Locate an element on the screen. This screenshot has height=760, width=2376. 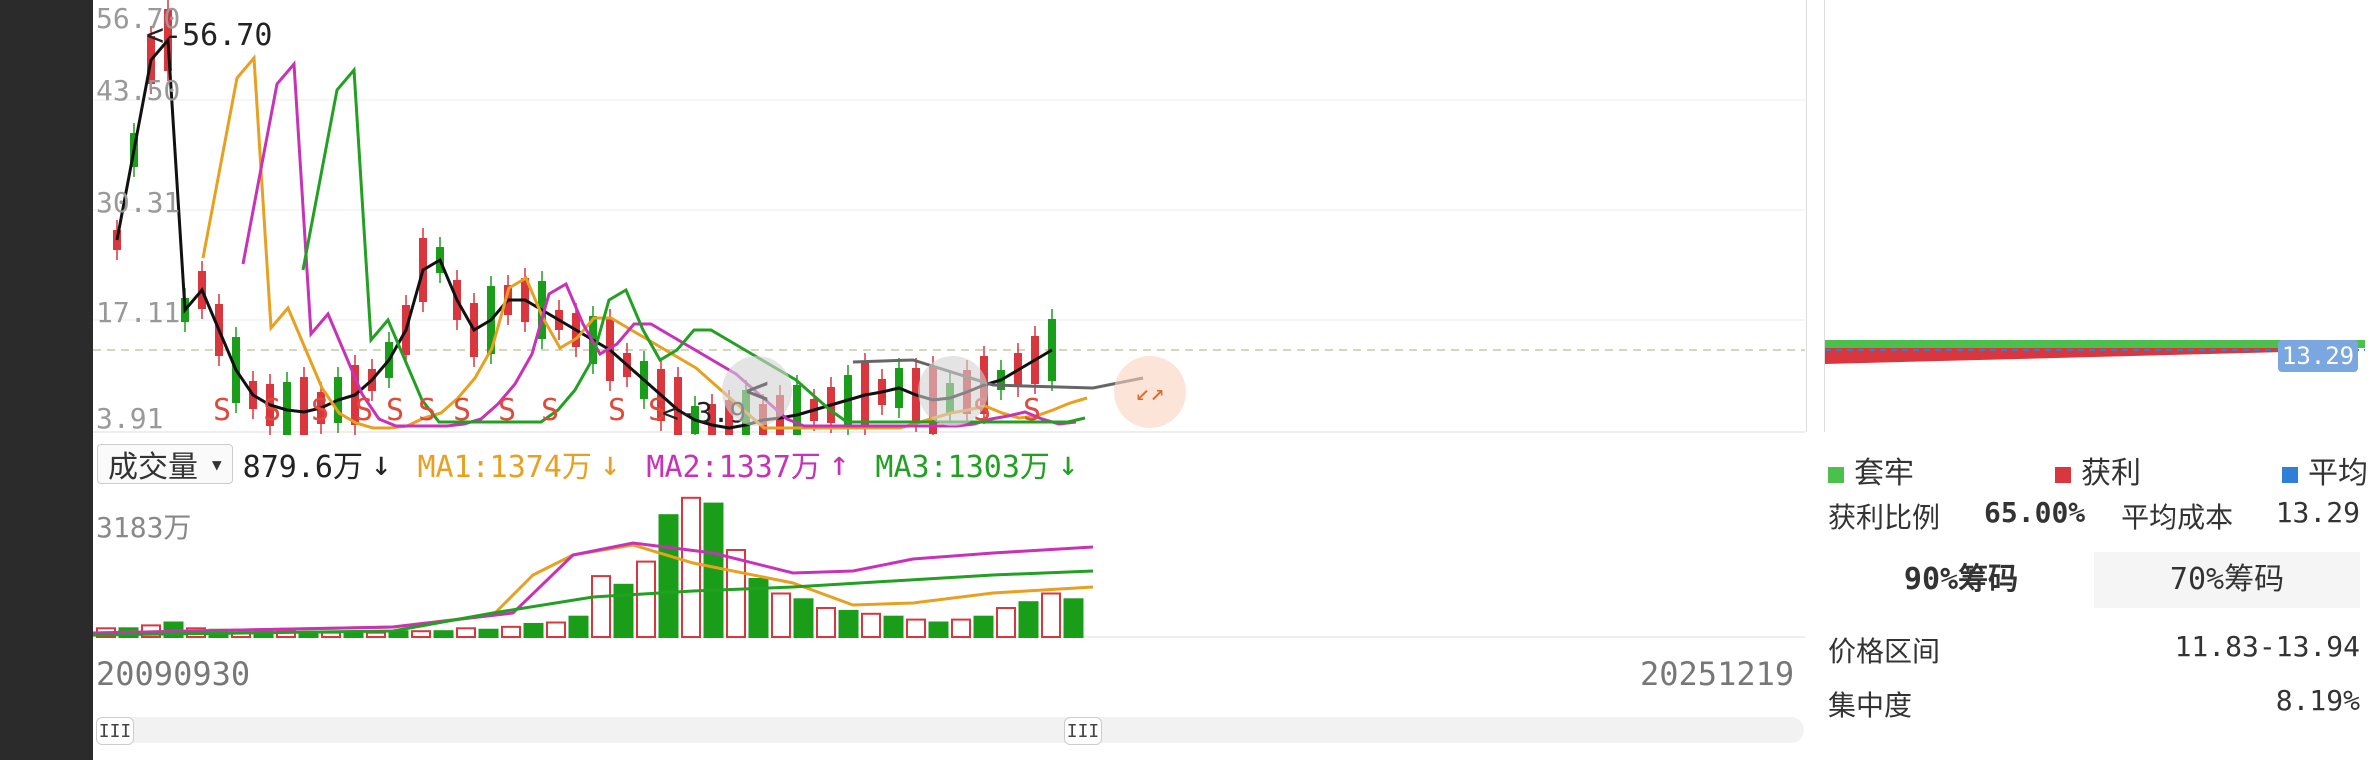
caret-down-icon: ▼ is located at coordinates (217, 464).